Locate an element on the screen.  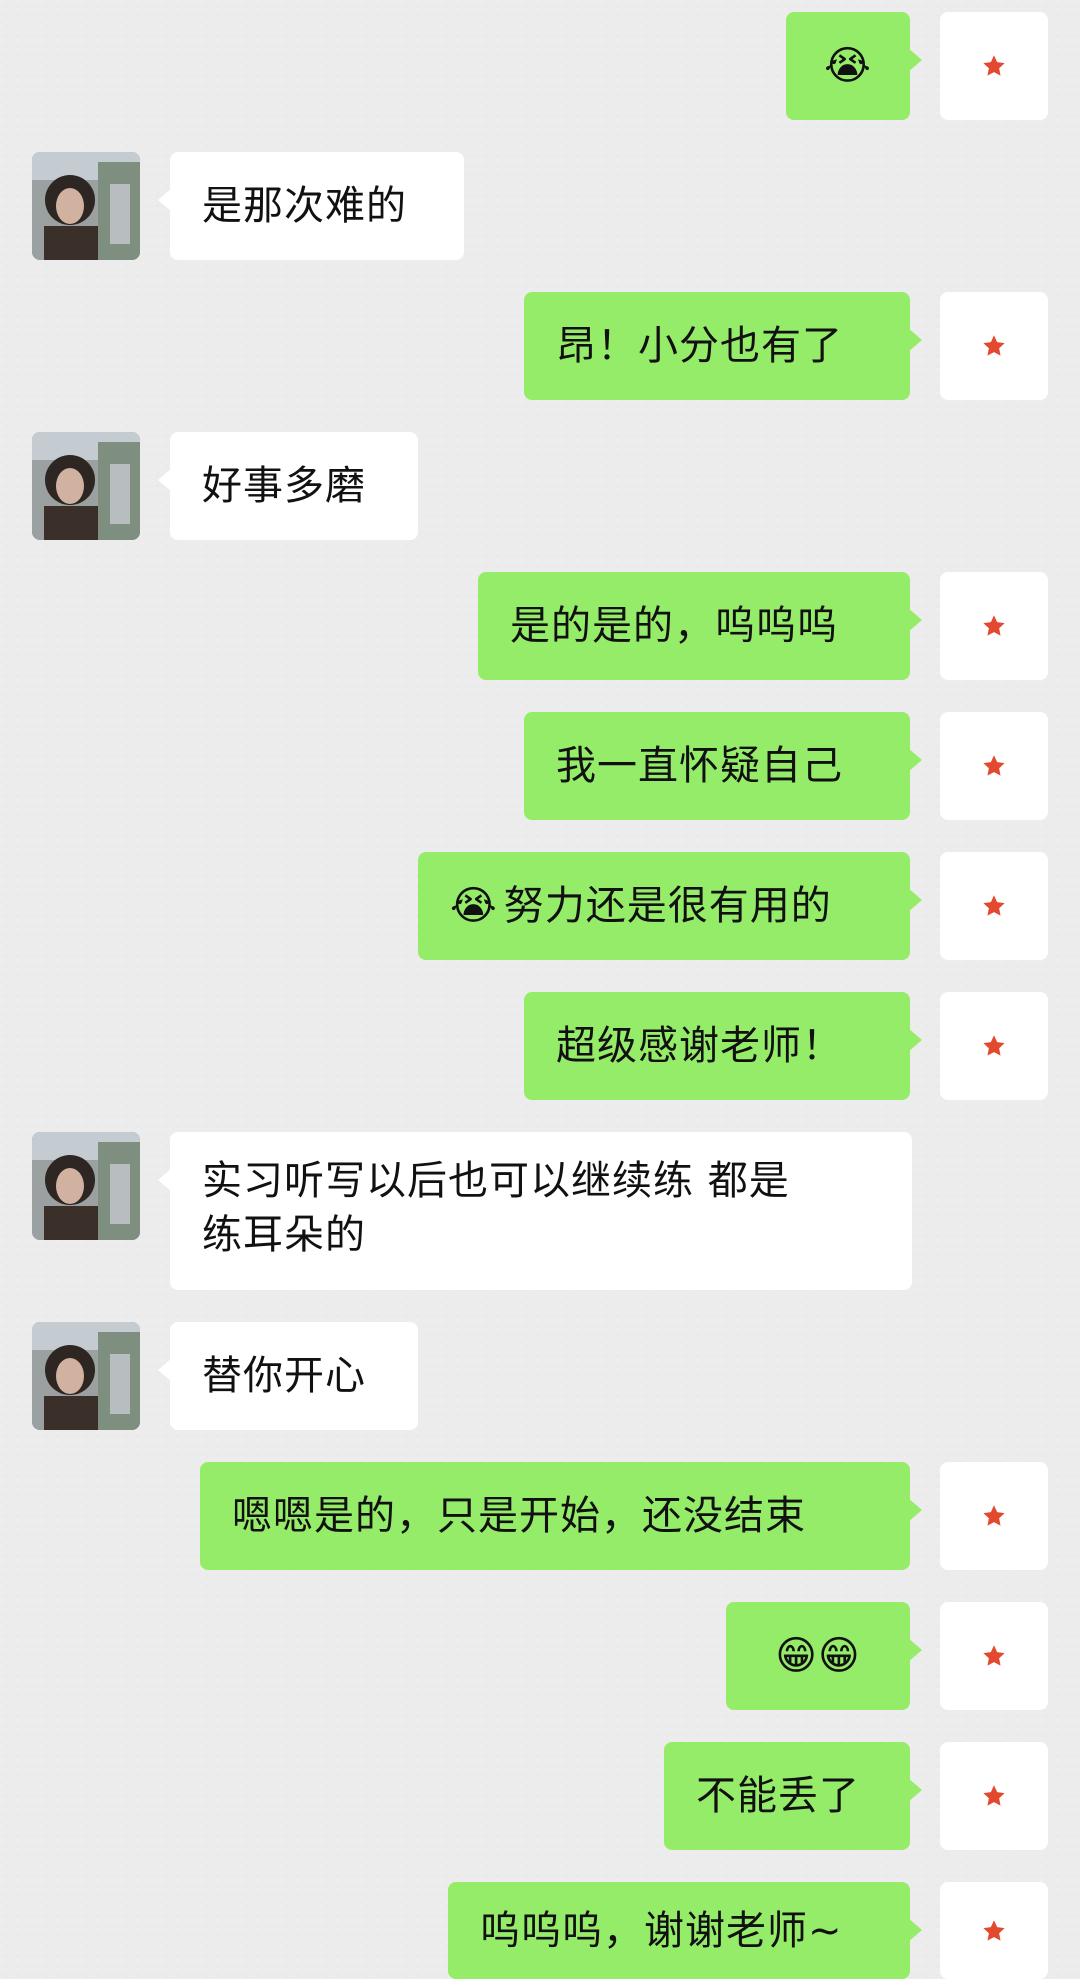
message-bubble-self: 😭 is located at coordinates (854, 66).